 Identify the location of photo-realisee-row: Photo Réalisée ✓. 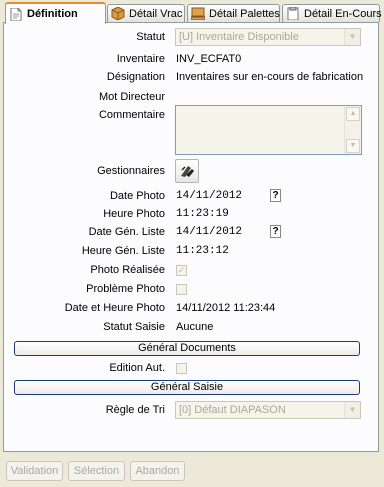
(192, 270).